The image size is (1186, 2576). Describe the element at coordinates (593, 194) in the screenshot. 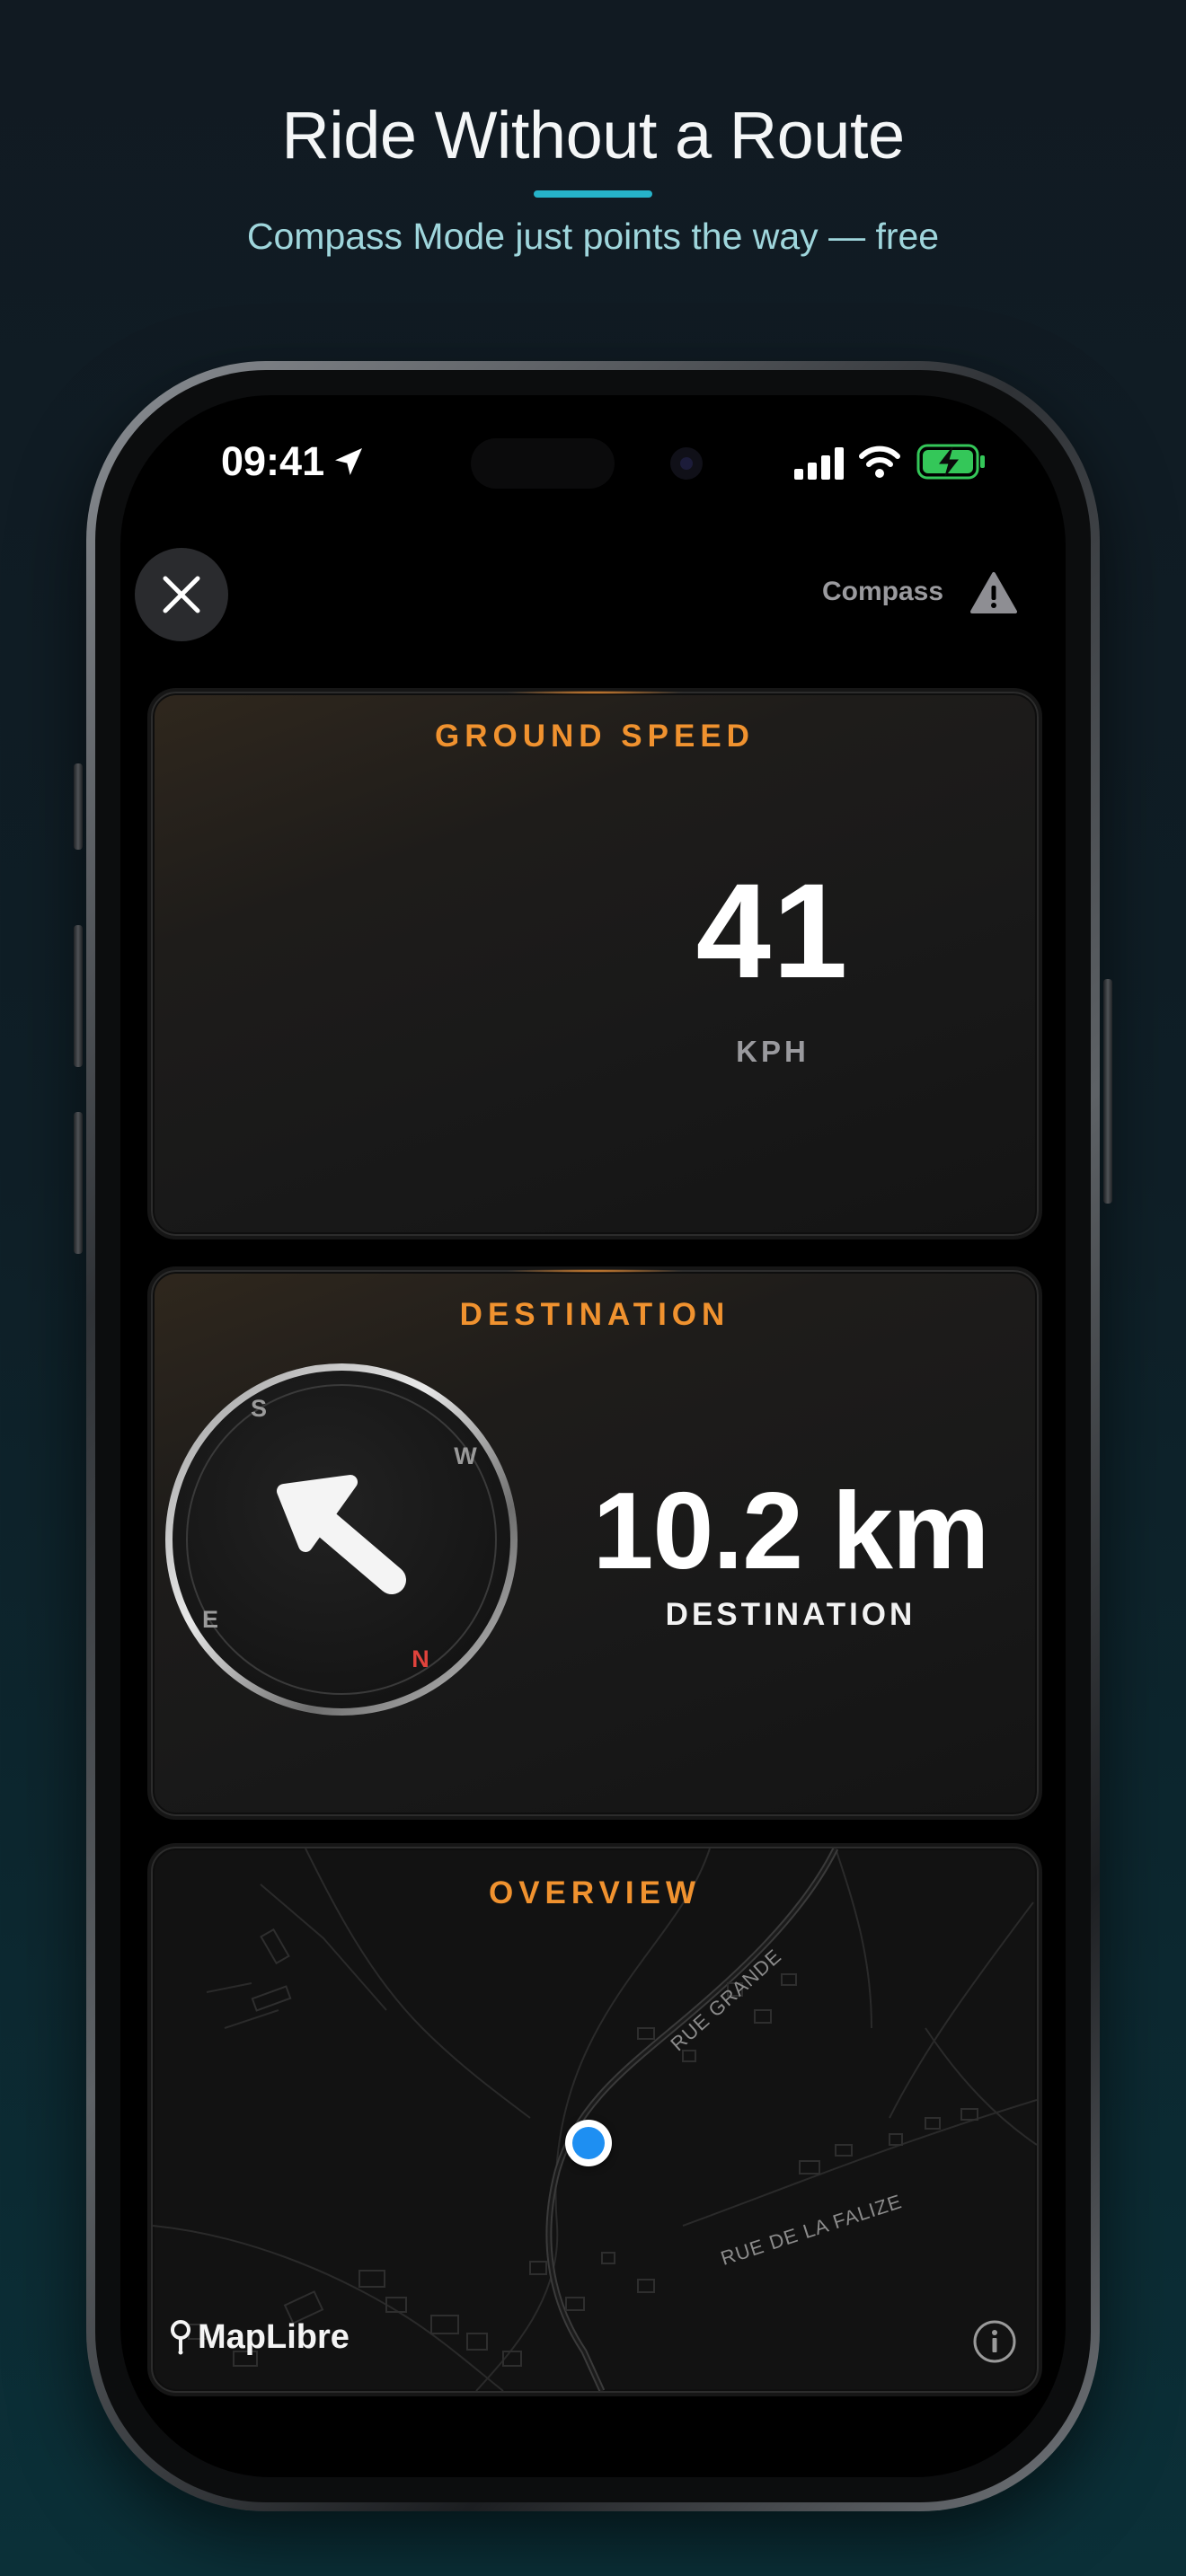

I see `headline-underline` at that location.